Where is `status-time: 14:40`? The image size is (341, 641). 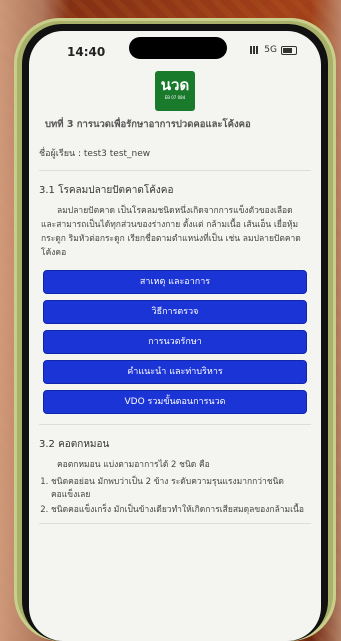 status-time: 14:40 is located at coordinates (86, 52).